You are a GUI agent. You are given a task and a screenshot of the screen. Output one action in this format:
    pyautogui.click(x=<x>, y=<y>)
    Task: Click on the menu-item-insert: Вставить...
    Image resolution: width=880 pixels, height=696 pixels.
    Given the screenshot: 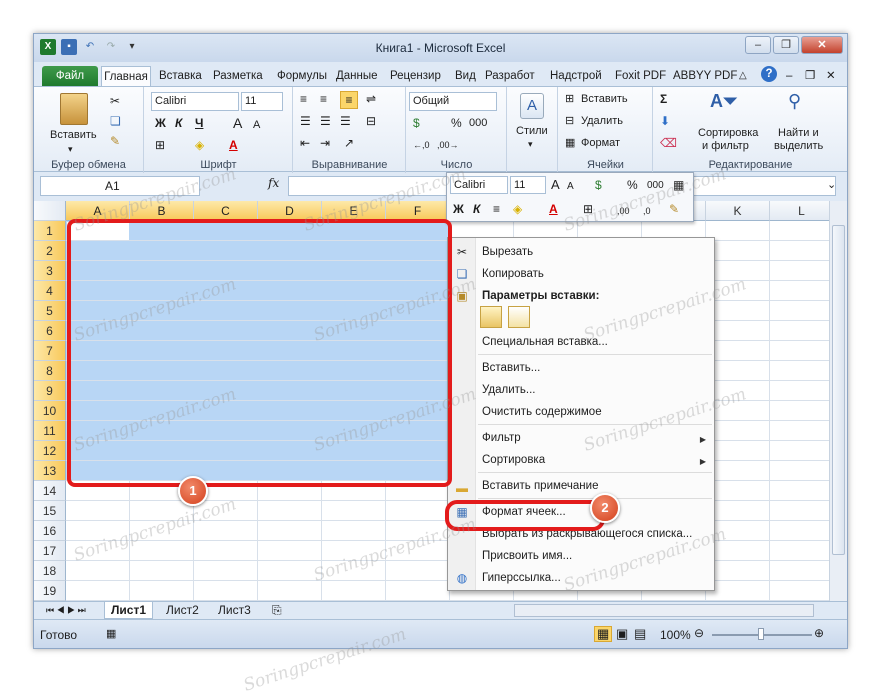 What is the action you would take?
    pyautogui.click(x=511, y=368)
    